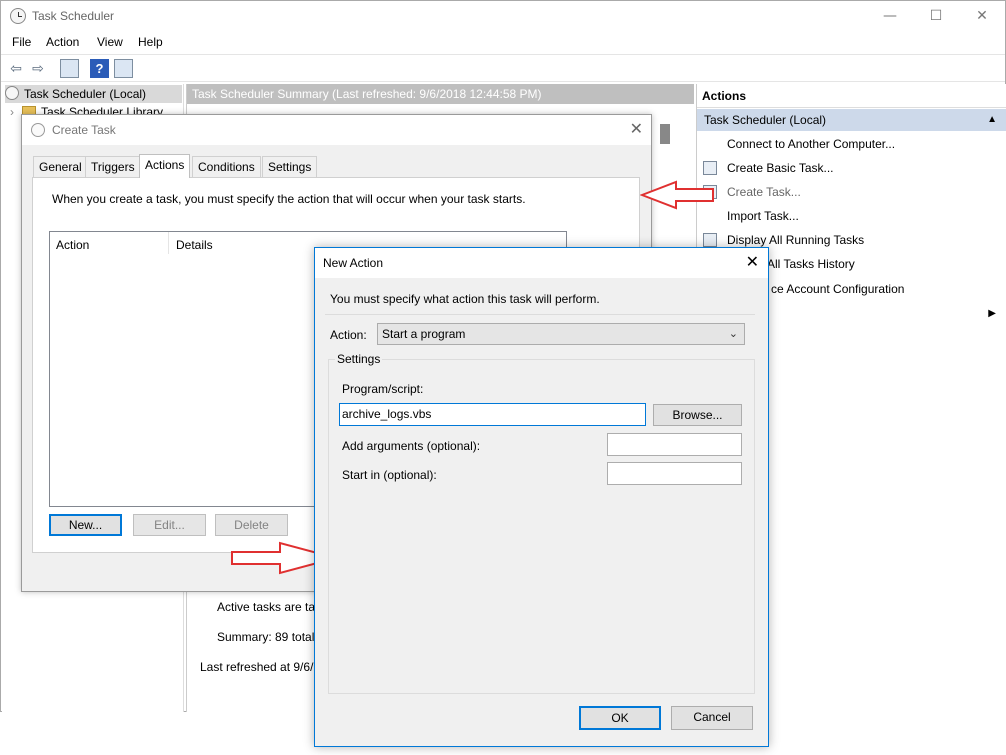  I want to click on ok-button: OK, so click(620, 718).